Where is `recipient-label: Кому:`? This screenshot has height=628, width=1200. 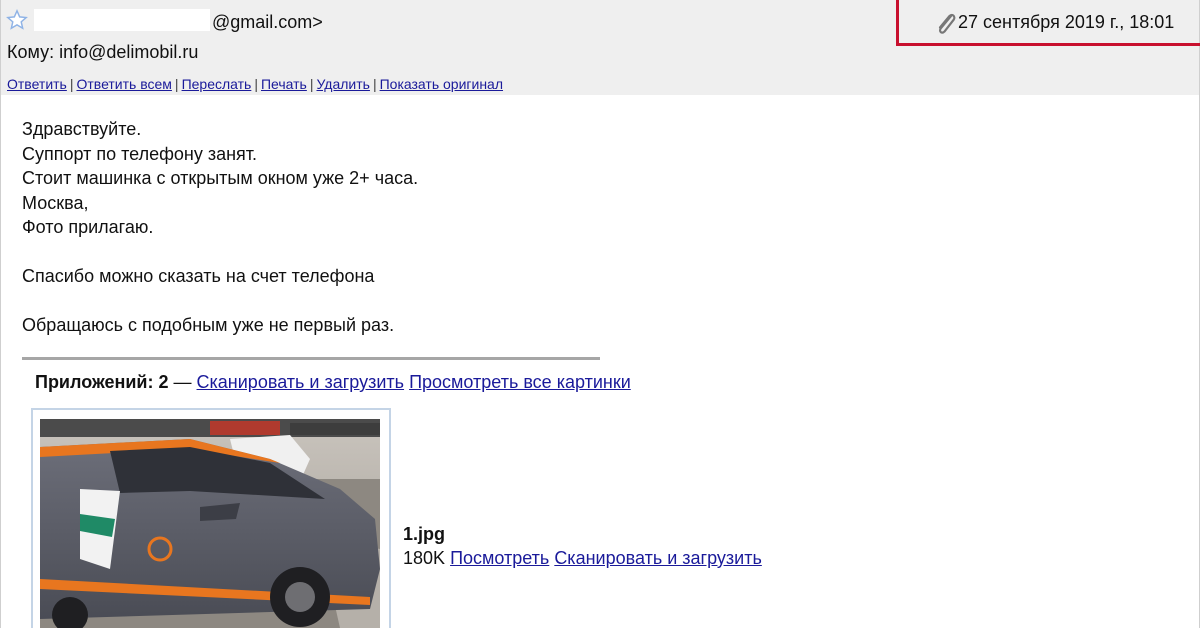 recipient-label: Кому: is located at coordinates (31, 52).